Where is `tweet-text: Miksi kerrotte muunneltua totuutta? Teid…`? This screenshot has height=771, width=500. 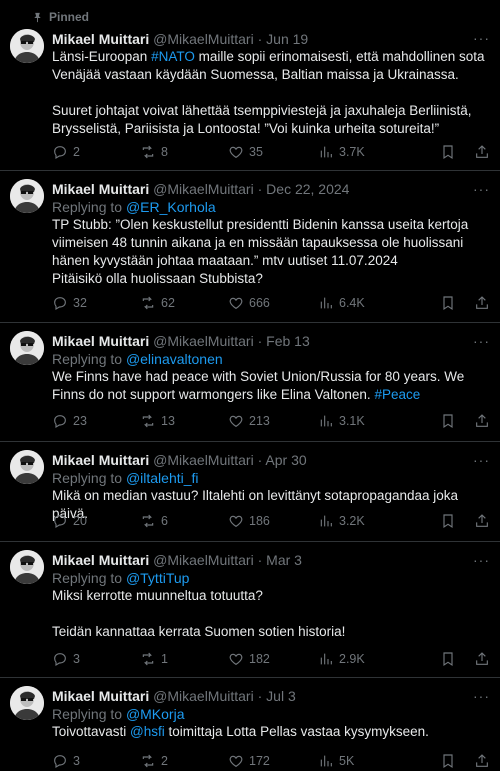 tweet-text: Miksi kerrotte muunneltua totuutta? Teid… is located at coordinates (199, 613).